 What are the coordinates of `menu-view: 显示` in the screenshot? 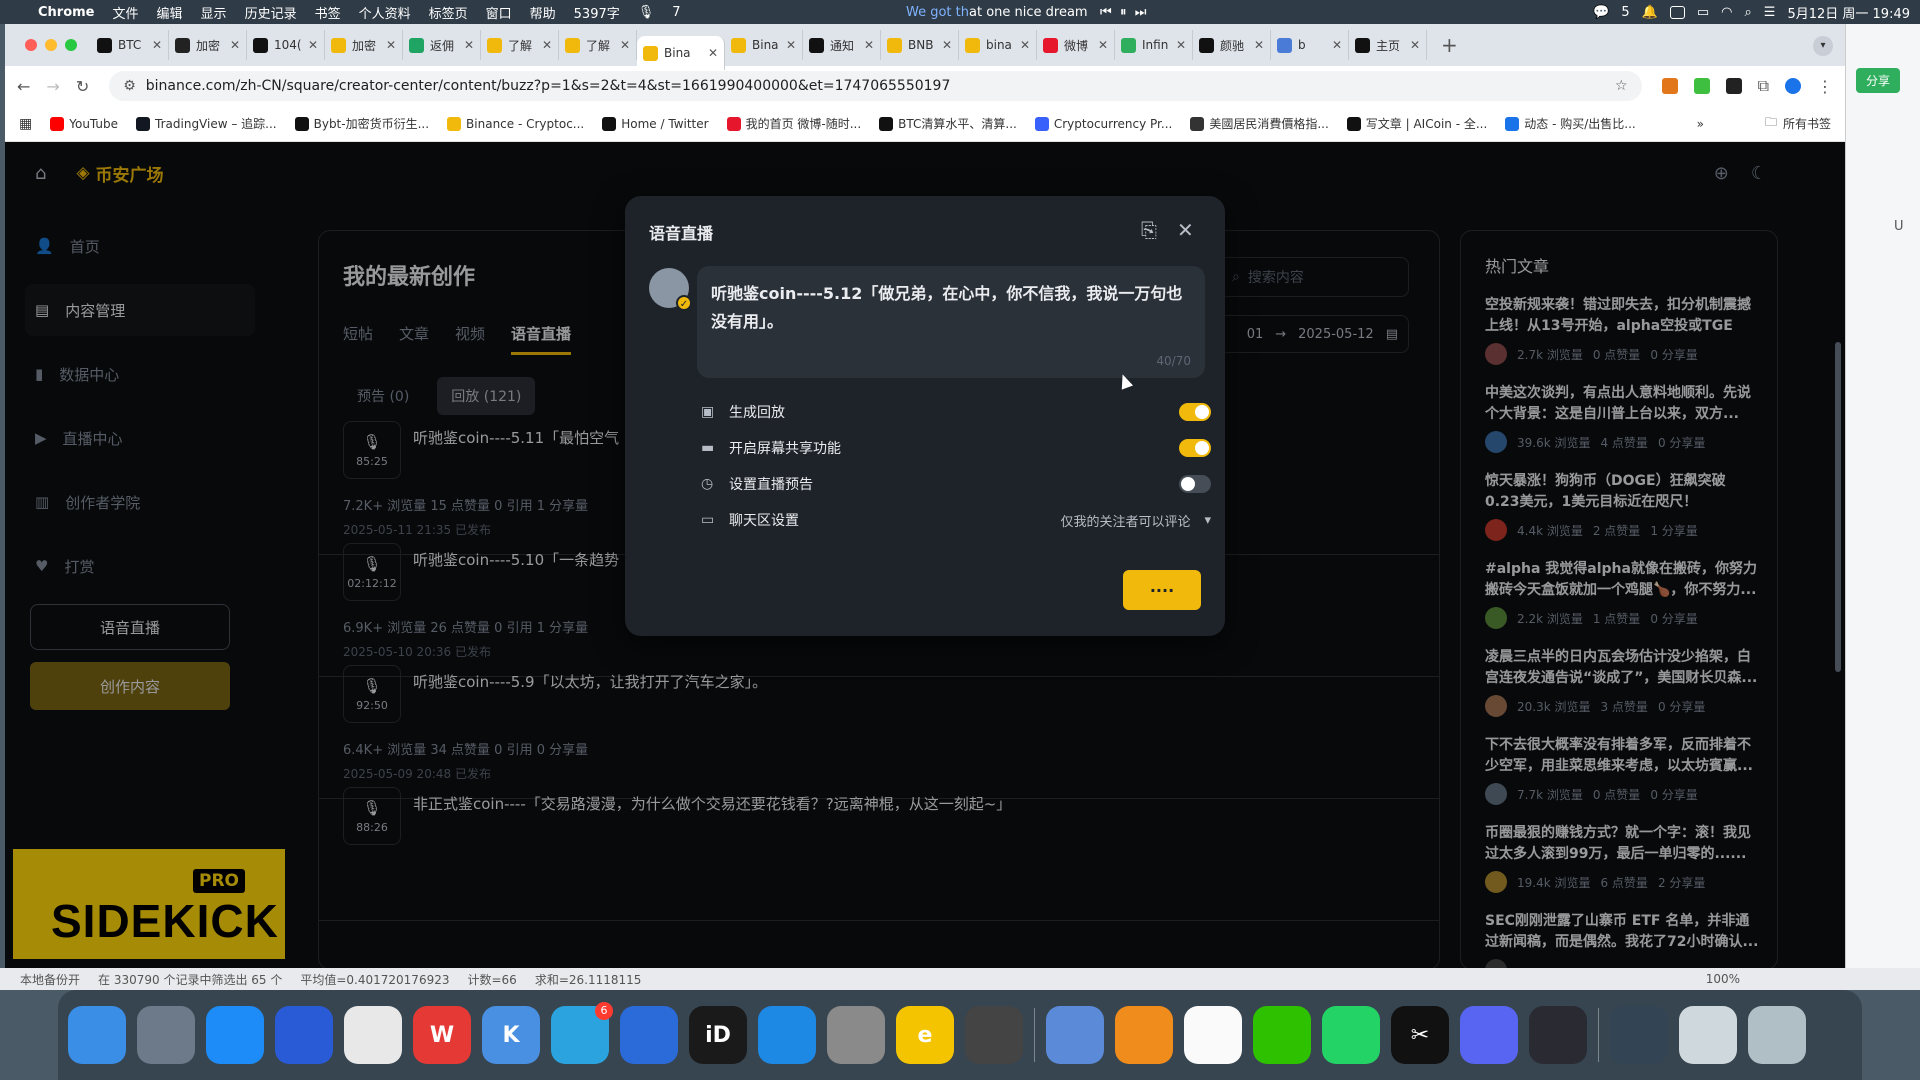 It's located at (214, 12).